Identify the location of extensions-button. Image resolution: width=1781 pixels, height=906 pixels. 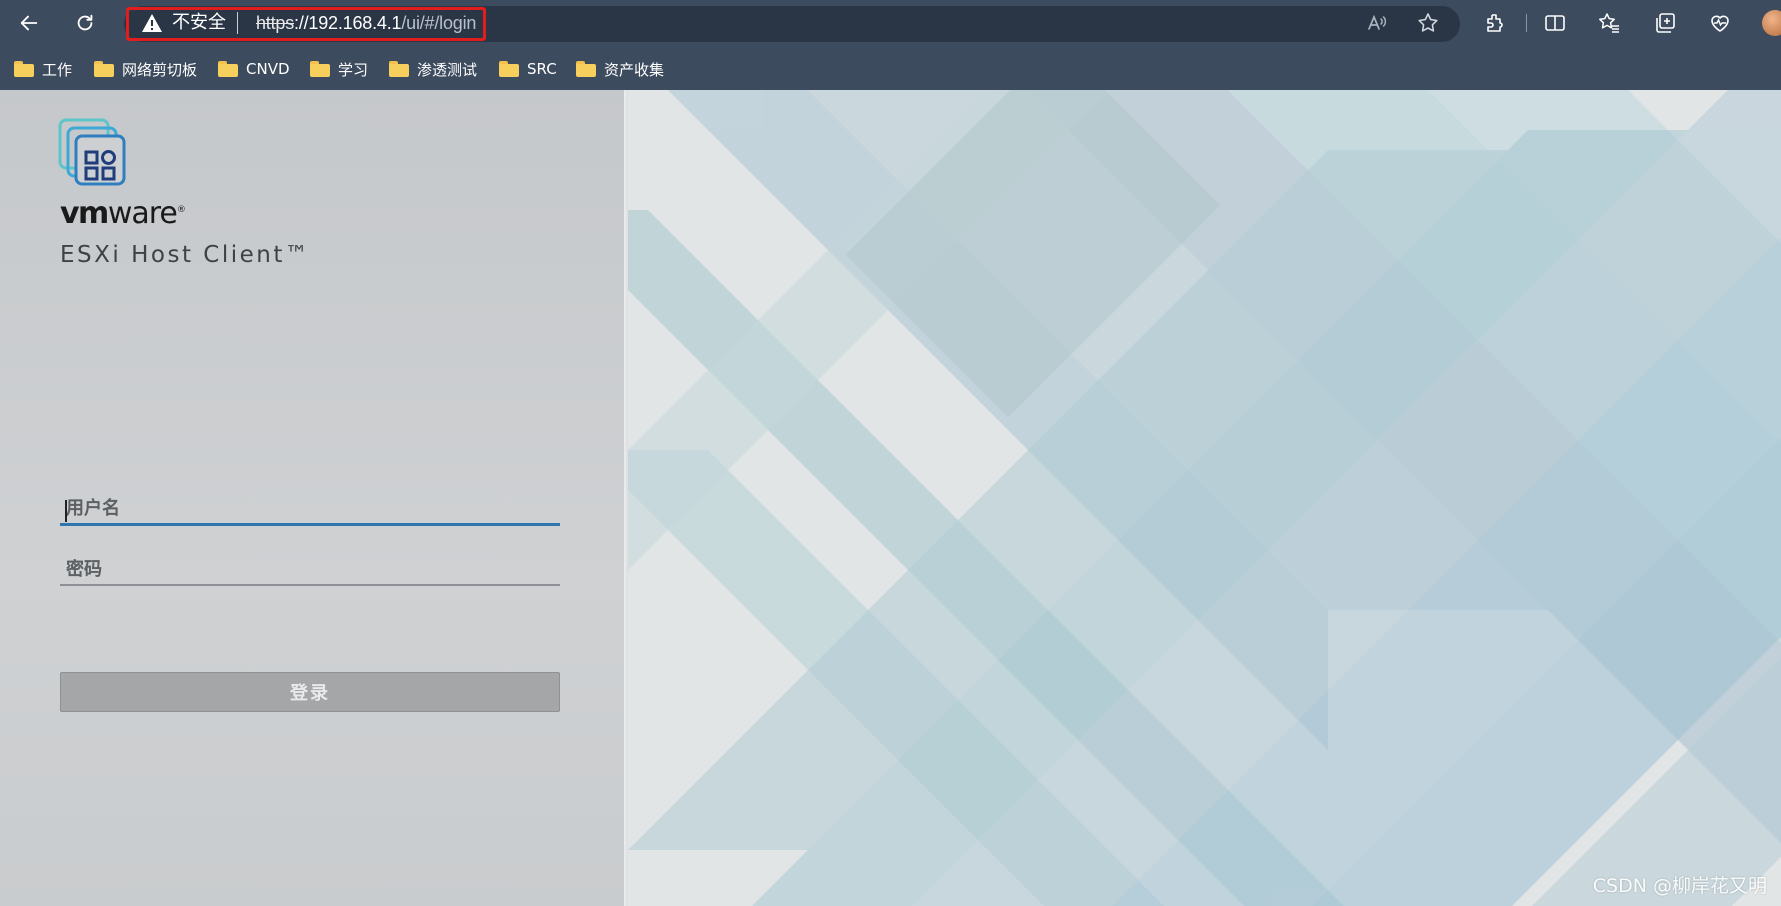
(1495, 23).